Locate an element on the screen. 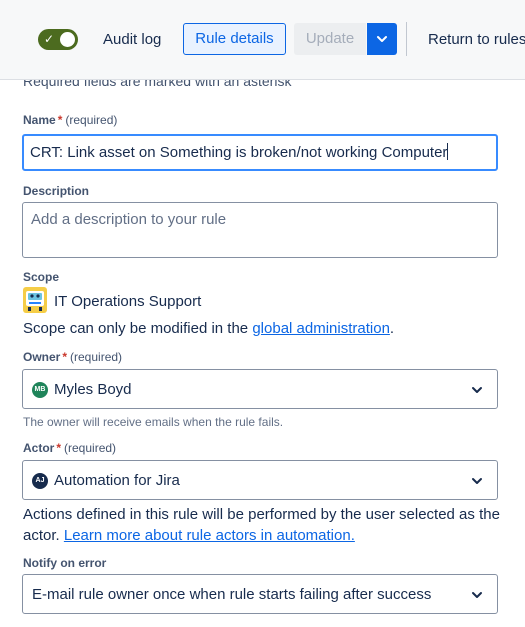 This screenshot has width=525, height=627. global-administration-link: global administration is located at coordinates (321, 328).